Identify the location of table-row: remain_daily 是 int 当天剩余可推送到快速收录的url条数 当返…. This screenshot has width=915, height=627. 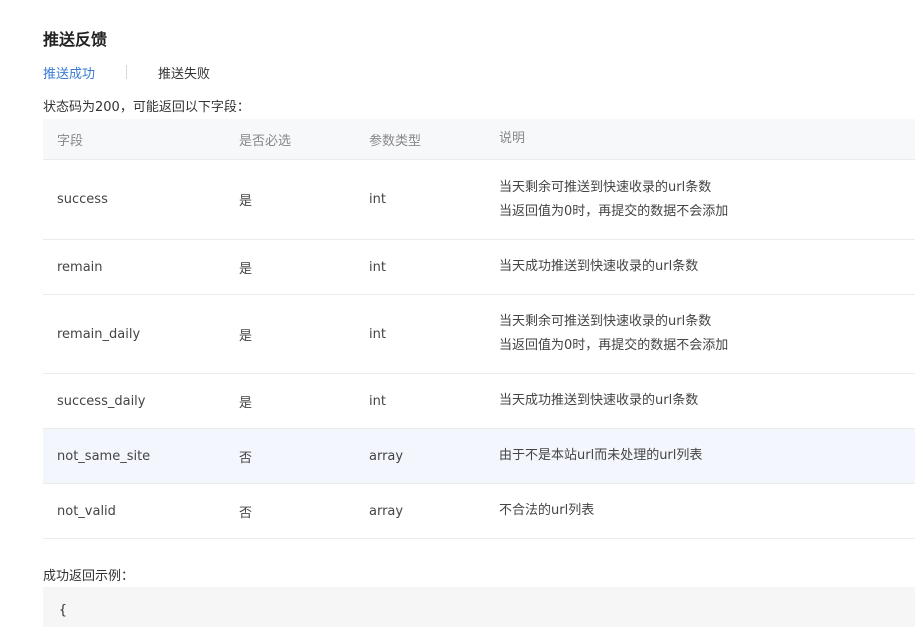
(479, 334).